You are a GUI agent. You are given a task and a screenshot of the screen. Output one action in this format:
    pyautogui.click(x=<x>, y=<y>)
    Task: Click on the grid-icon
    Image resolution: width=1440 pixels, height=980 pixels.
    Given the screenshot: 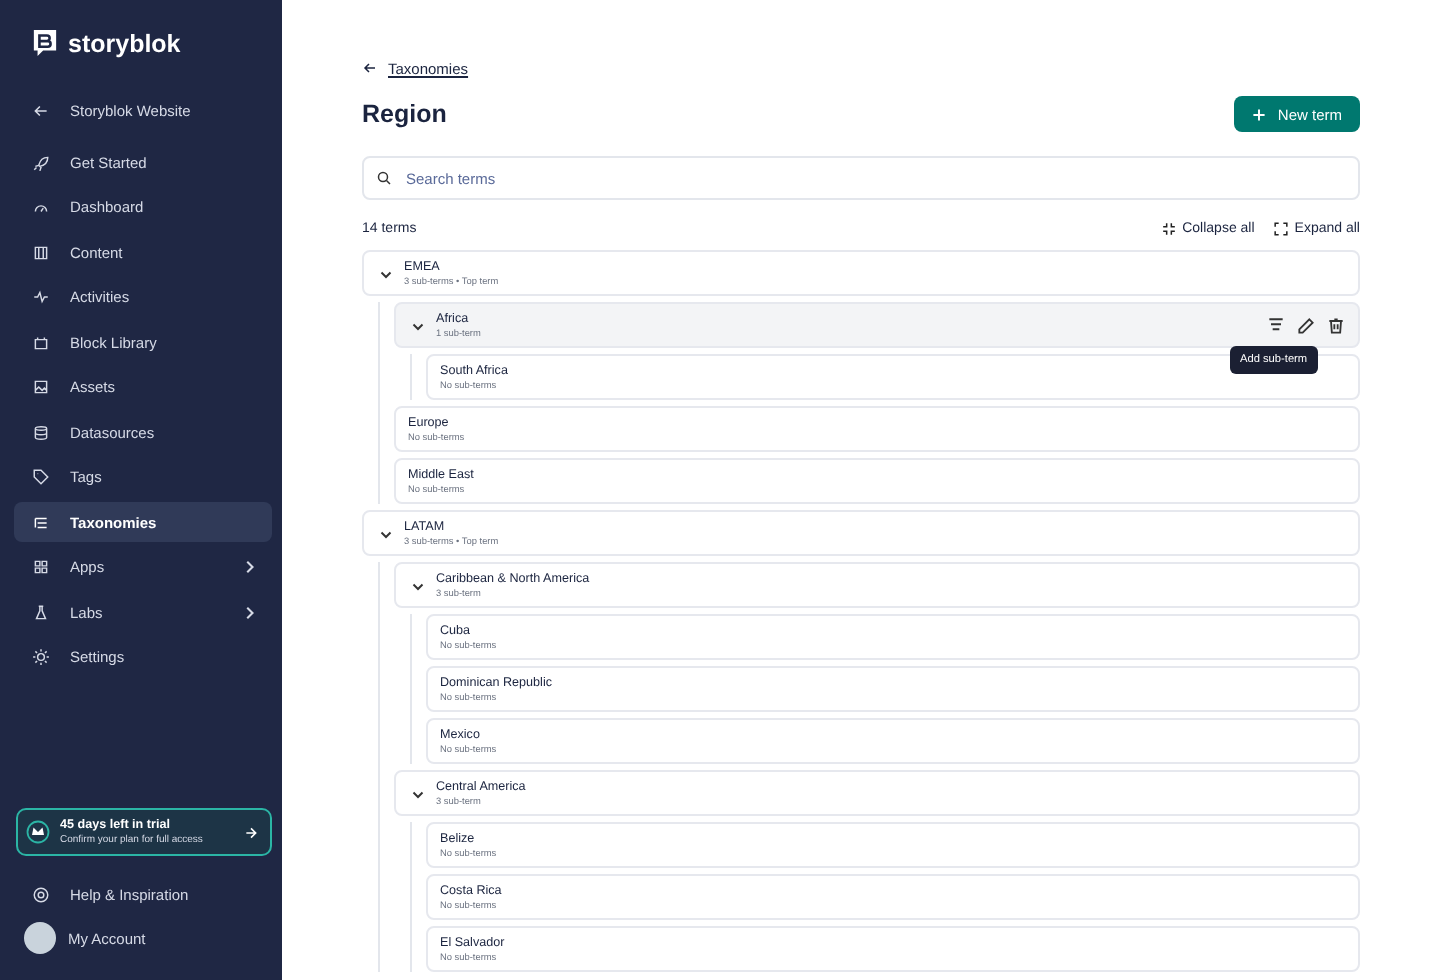 What is the action you would take?
    pyautogui.click(x=41, y=567)
    